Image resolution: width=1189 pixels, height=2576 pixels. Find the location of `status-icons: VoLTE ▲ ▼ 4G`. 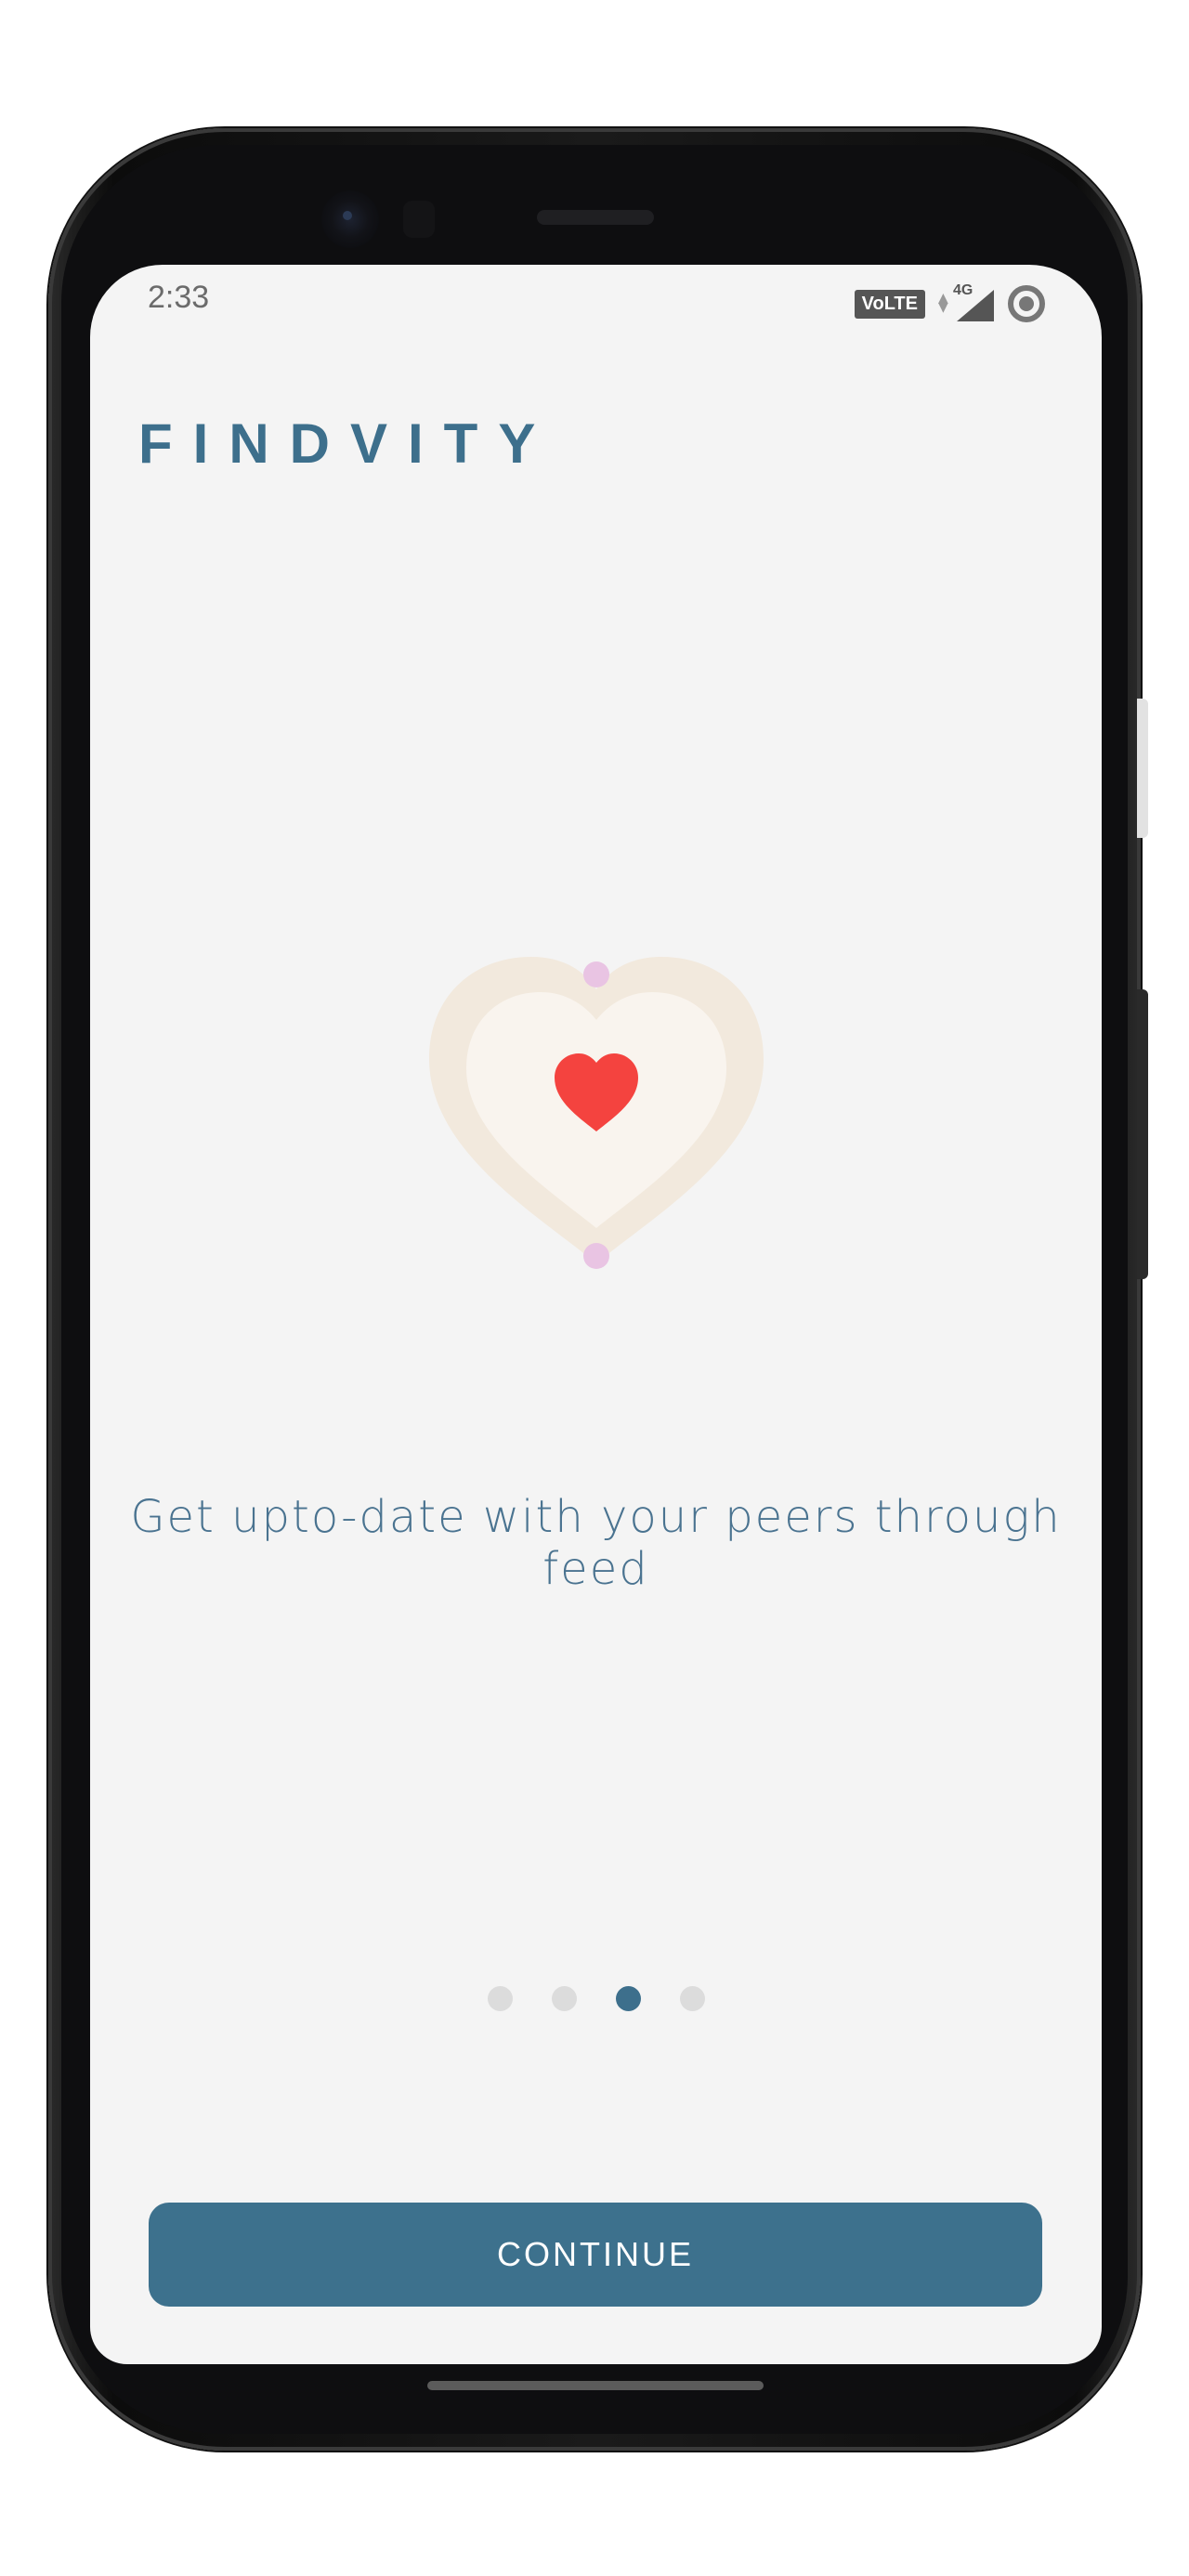

status-icons: VoLTE ▲ ▼ 4G is located at coordinates (950, 302).